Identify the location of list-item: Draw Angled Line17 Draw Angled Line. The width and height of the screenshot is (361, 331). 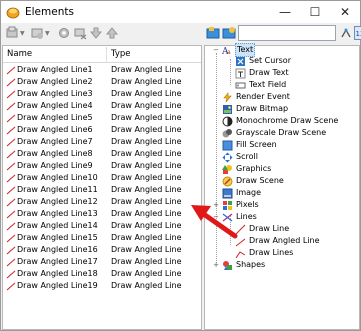
(102, 262).